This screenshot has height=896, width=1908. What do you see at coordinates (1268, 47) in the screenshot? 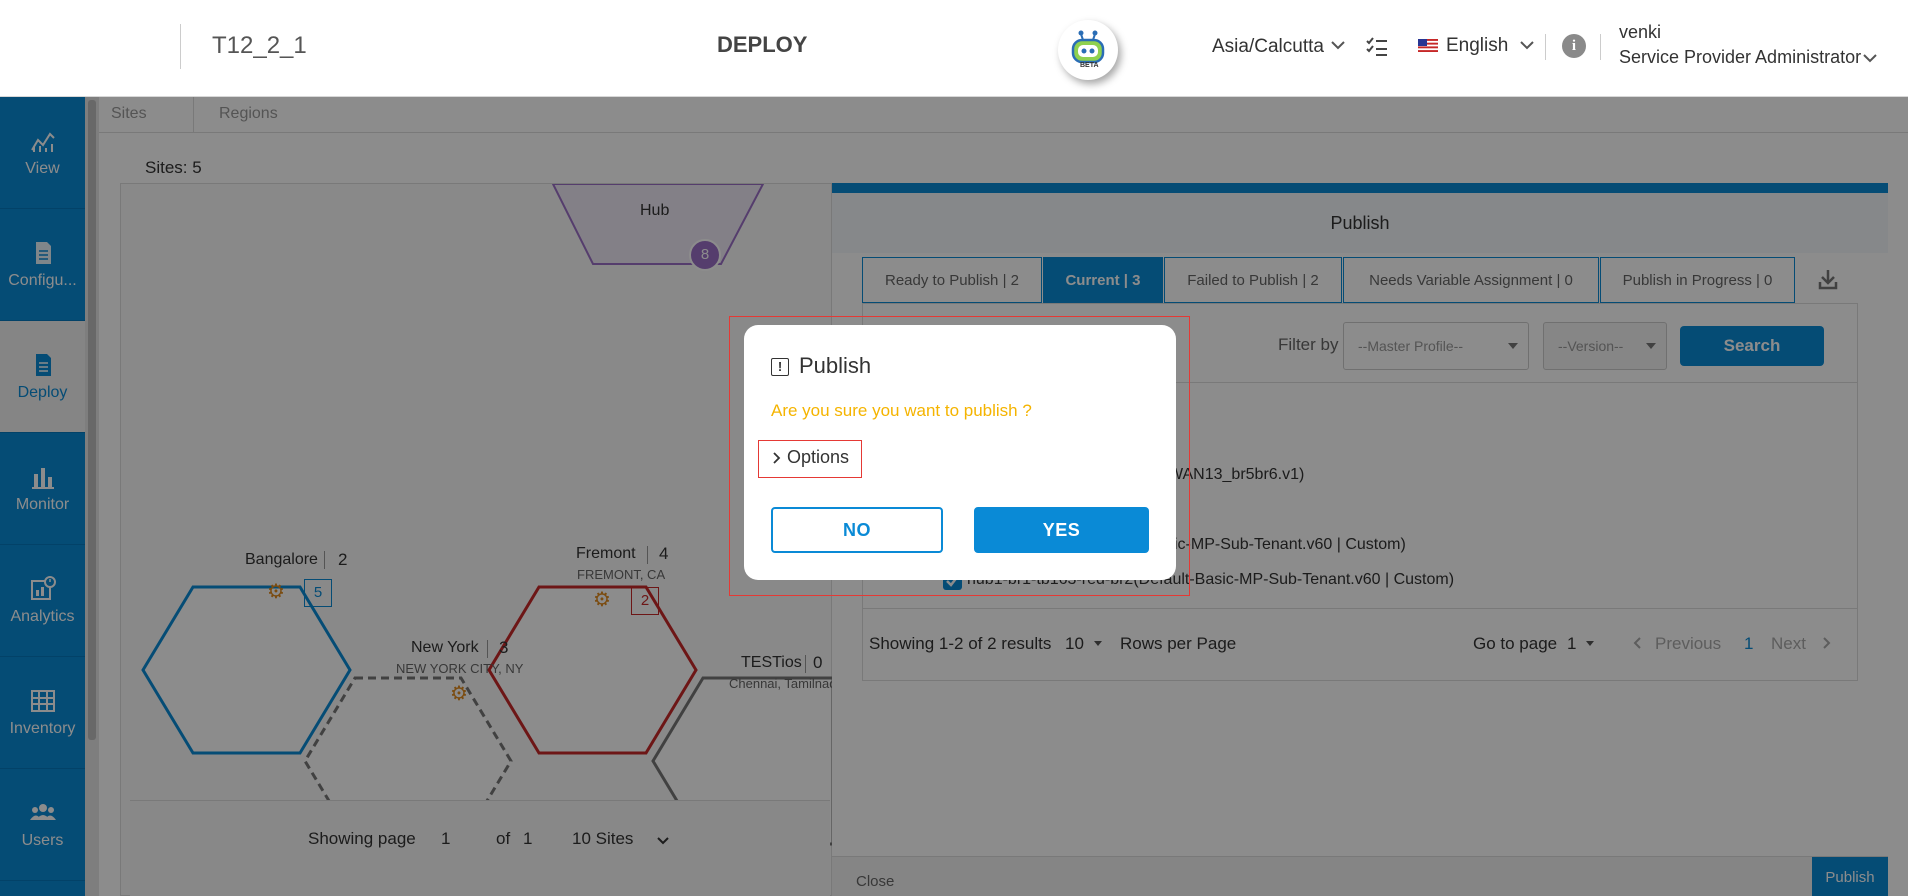
I see `timezone-selector: Asia/Calcutta` at bounding box center [1268, 47].